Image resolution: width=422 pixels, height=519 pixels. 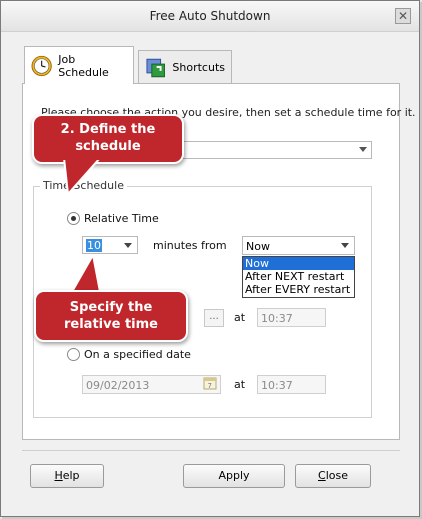 I want to click on apply-button: Apply, so click(x=234, y=476).